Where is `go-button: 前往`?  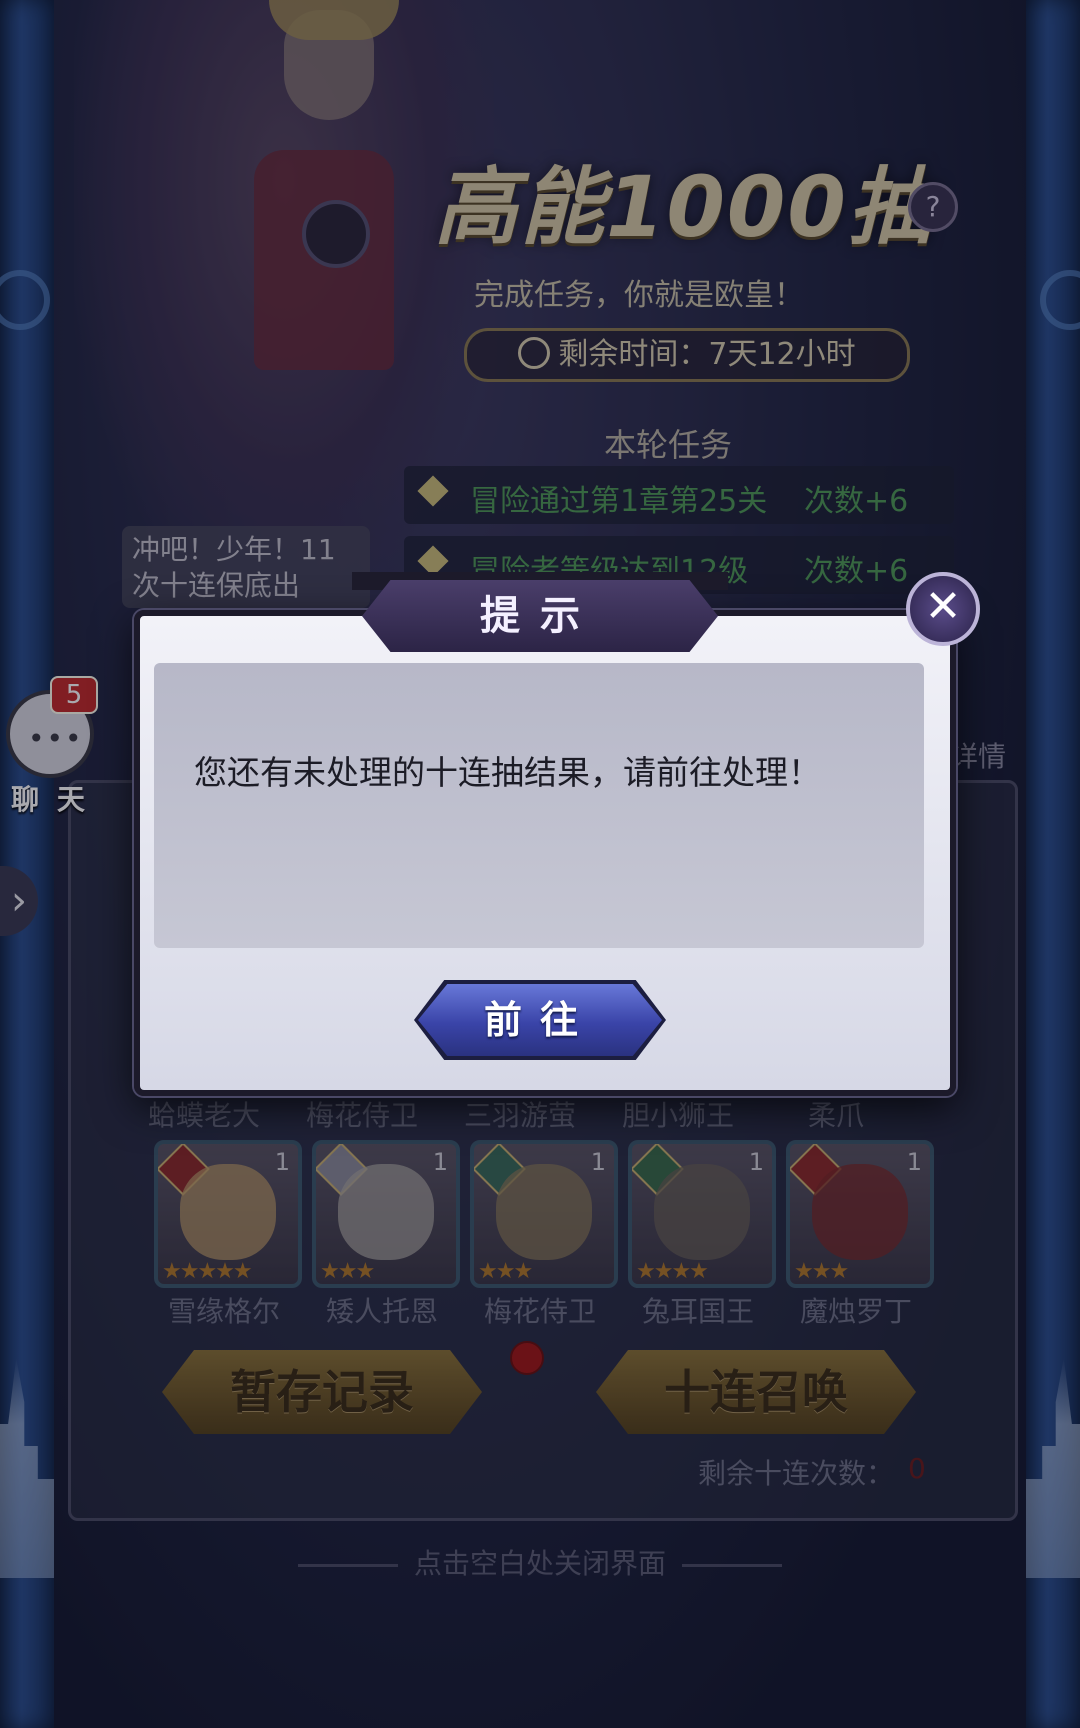 go-button: 前往 is located at coordinates (540, 1020).